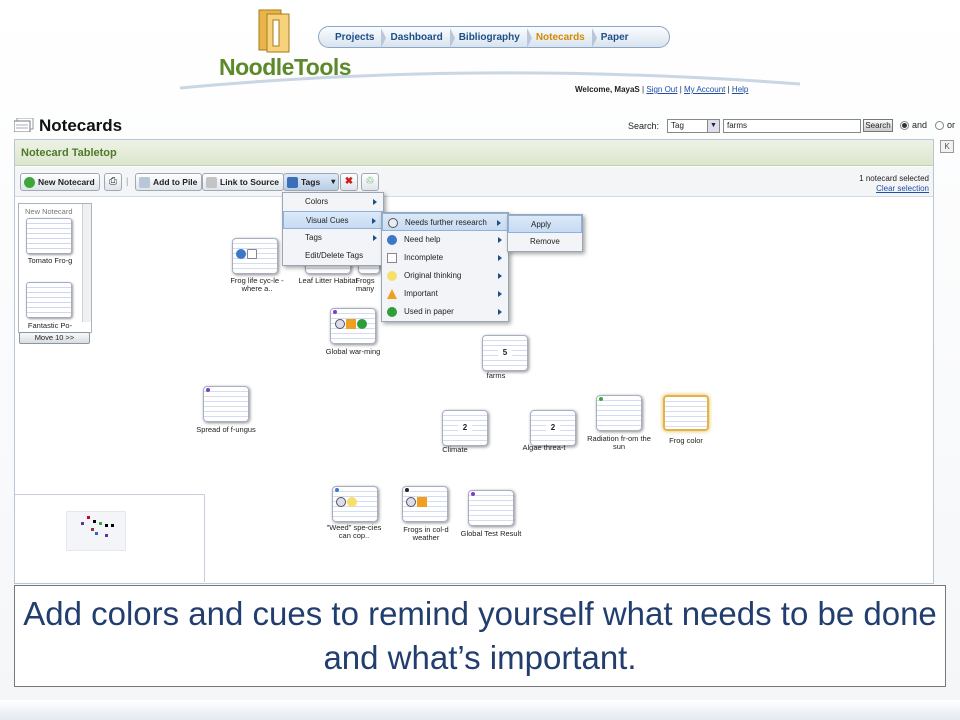 The height and width of the screenshot is (720, 960). Describe the element at coordinates (617, 37) in the screenshot. I see `nav-paper: Paper` at that location.